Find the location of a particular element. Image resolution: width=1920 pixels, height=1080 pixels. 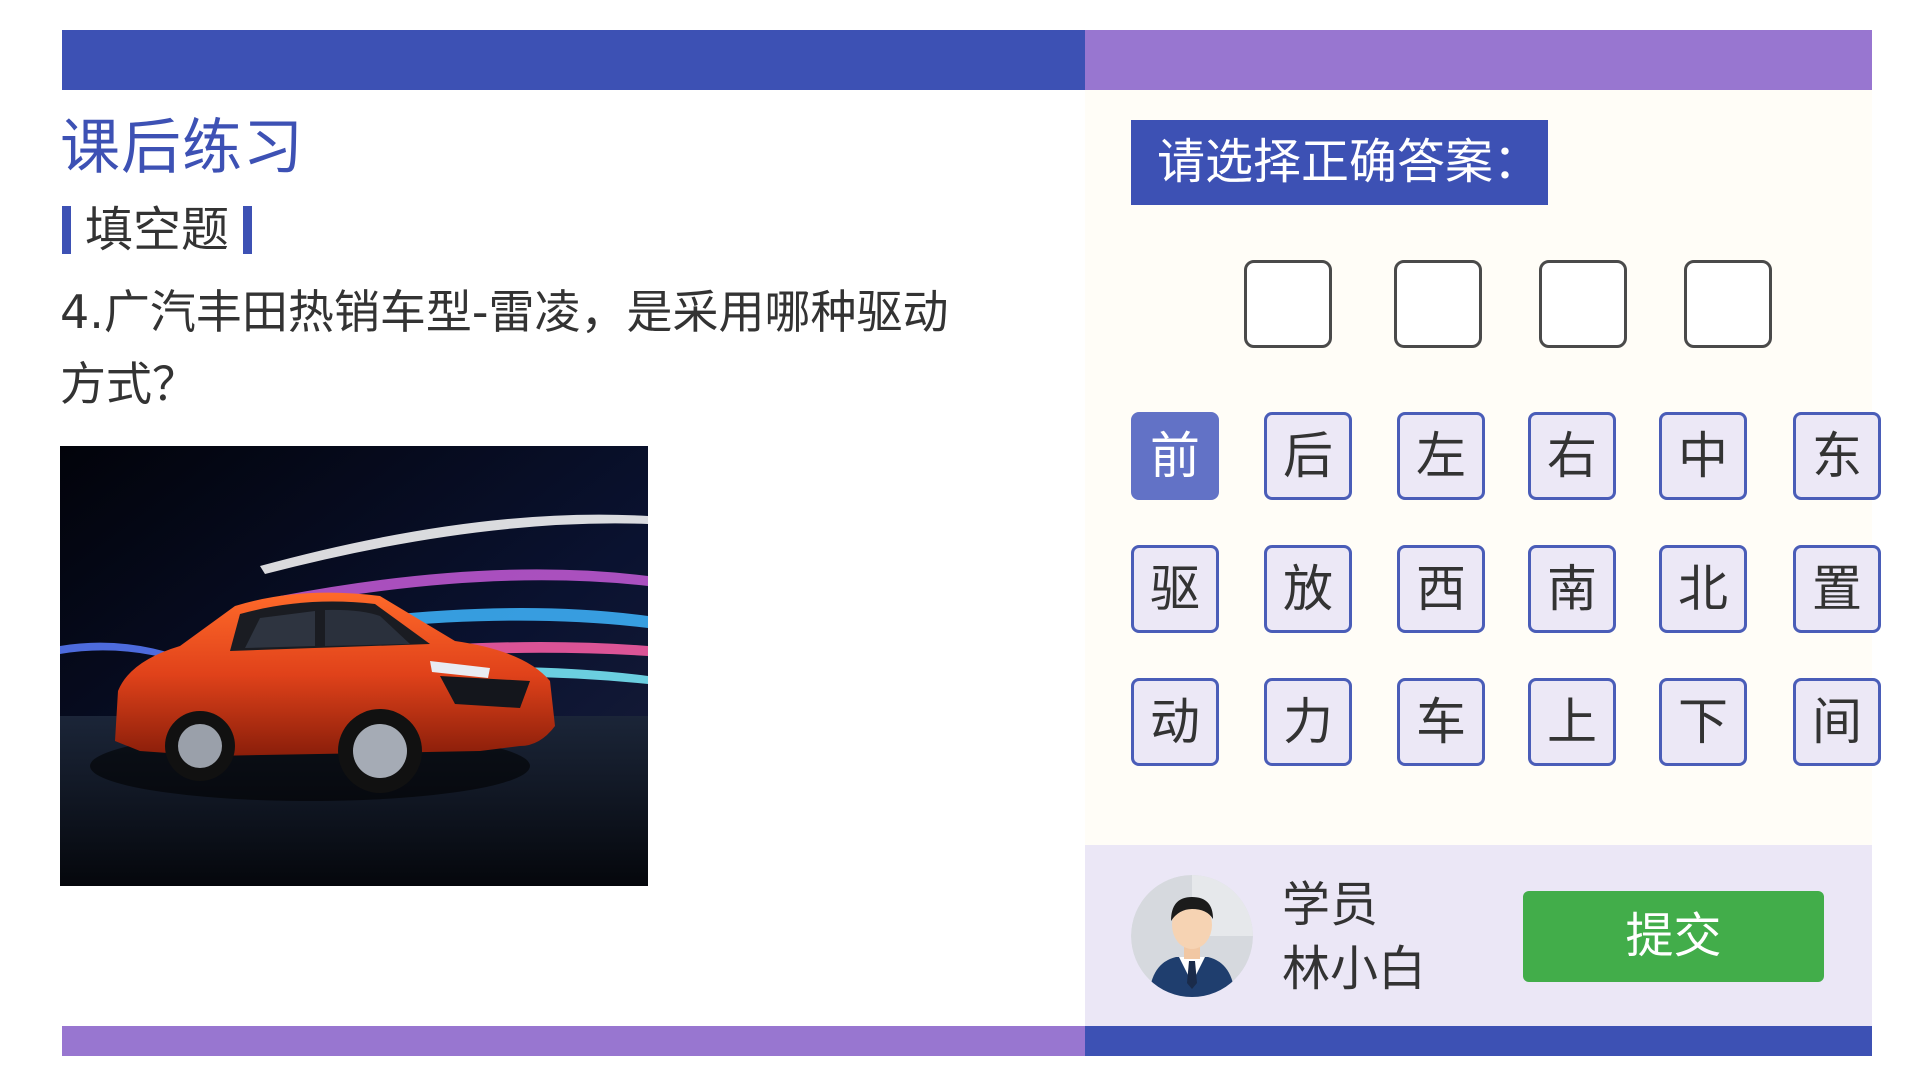

car-image is located at coordinates (354, 666).